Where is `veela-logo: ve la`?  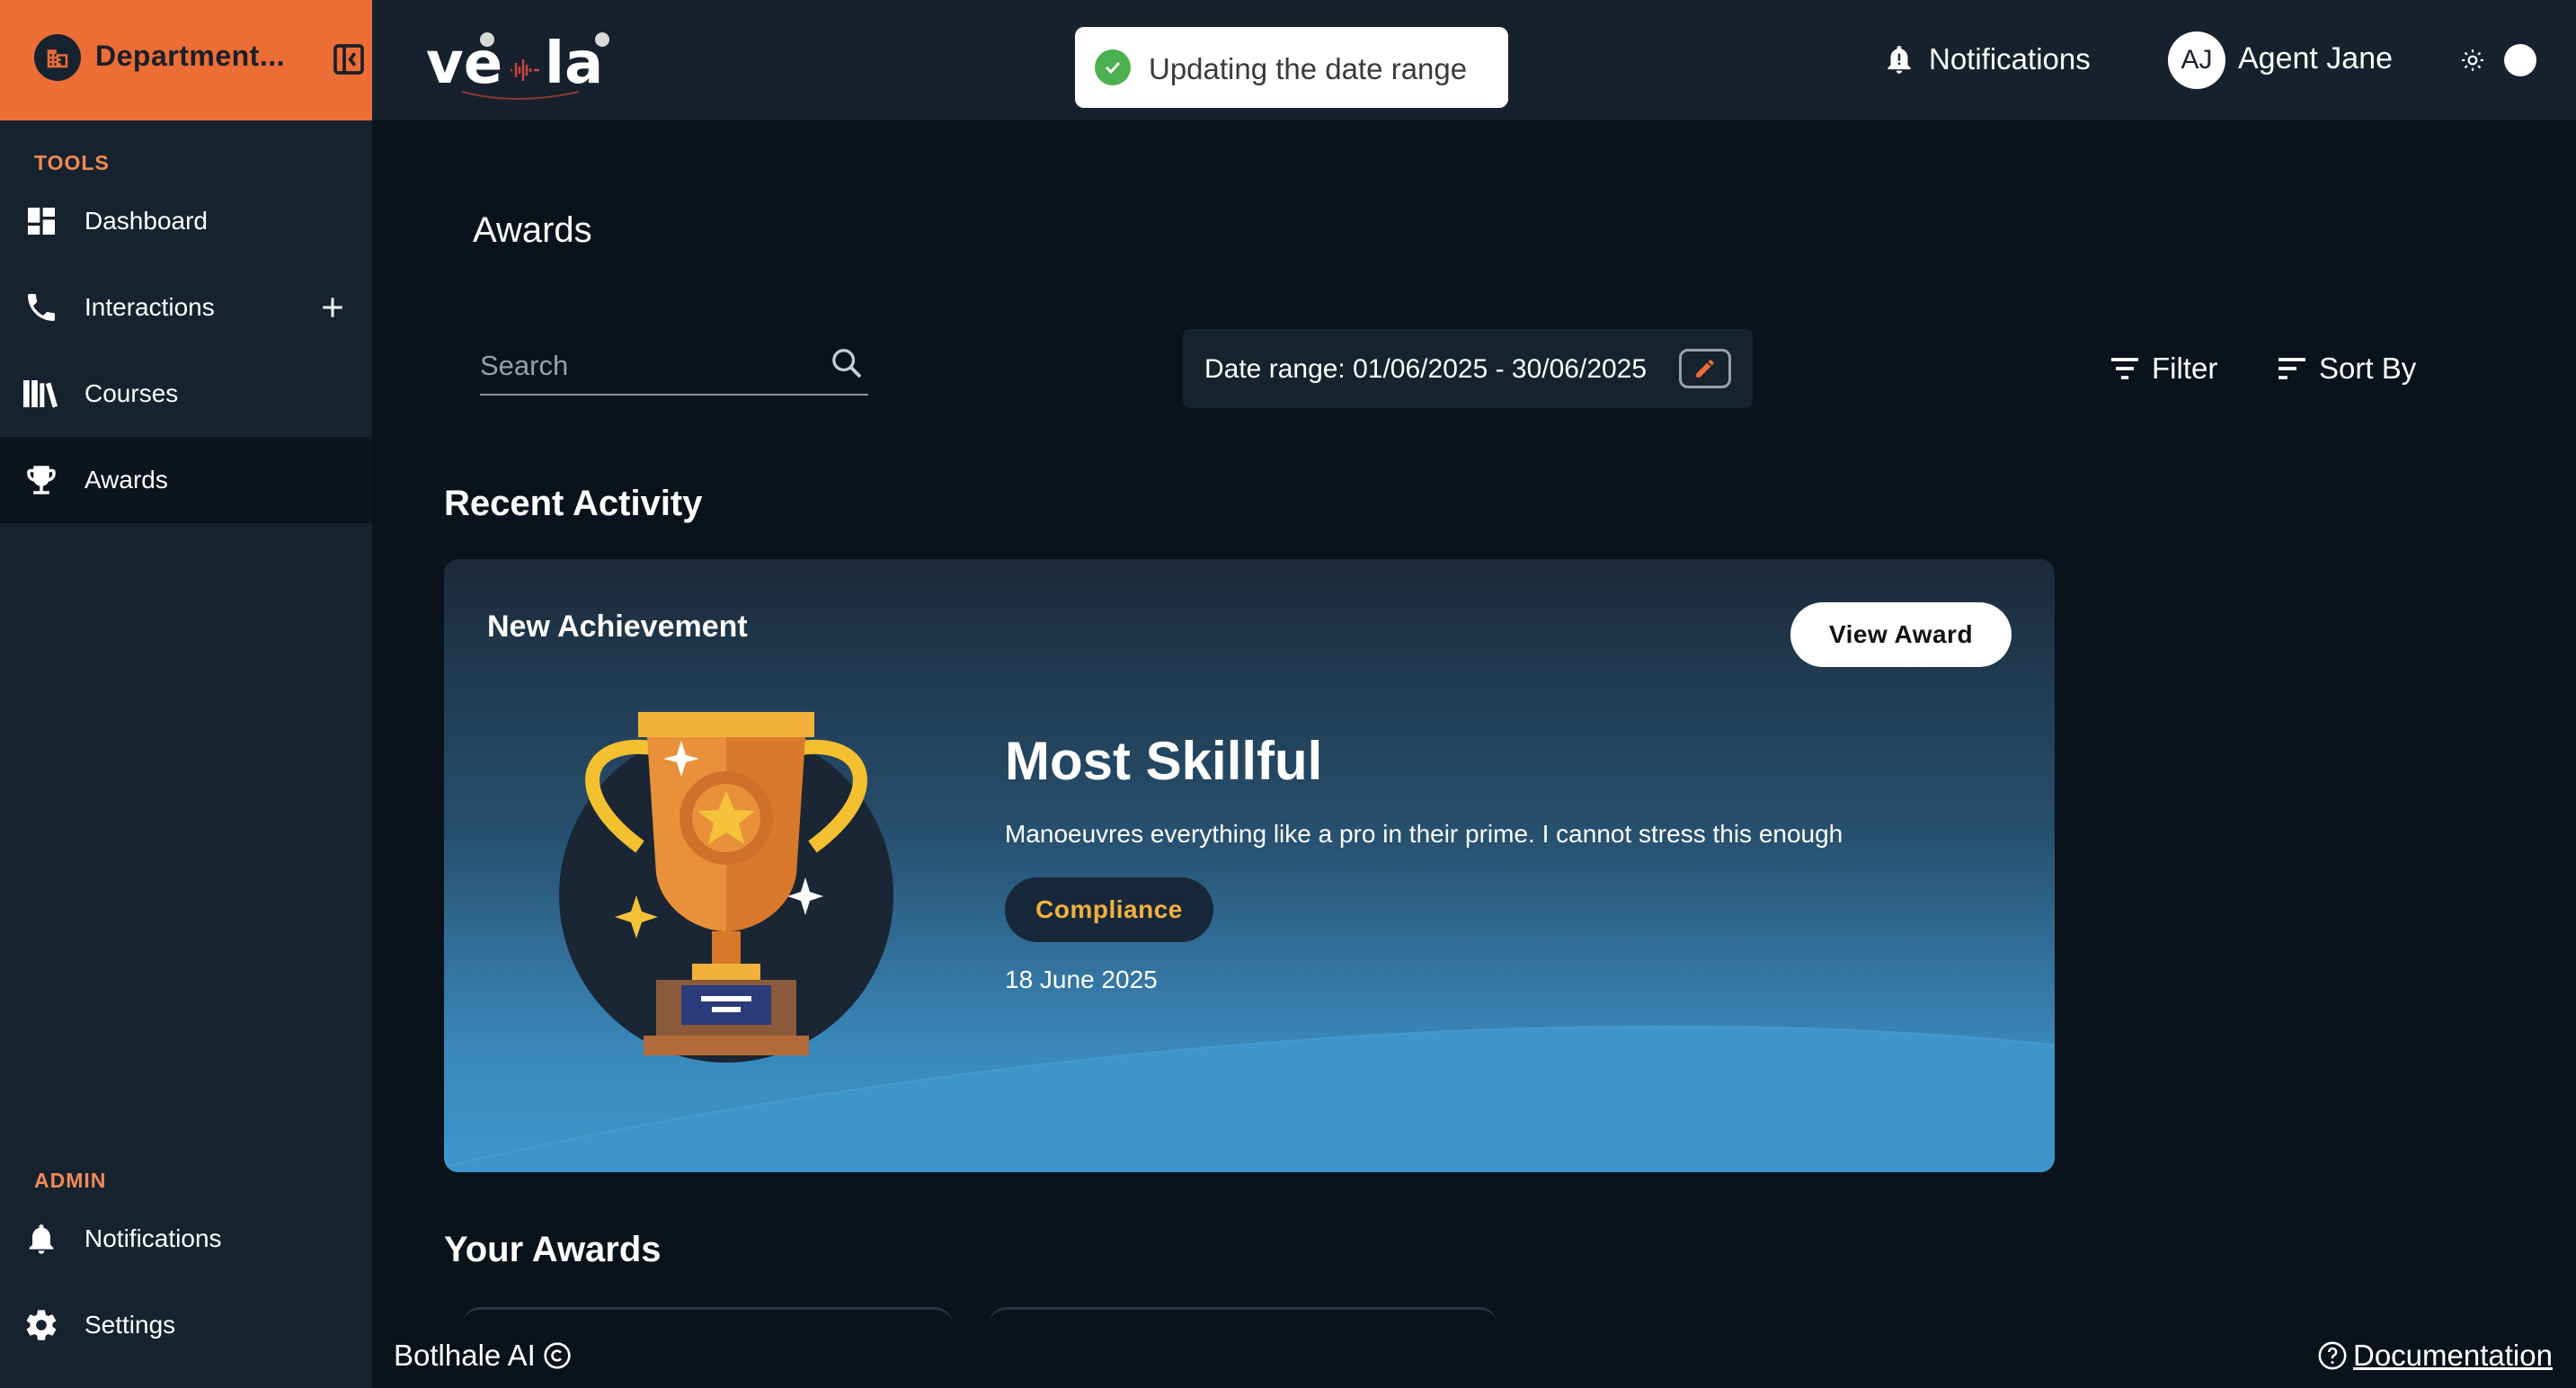
veela-logo: ve la is located at coordinates (517, 65).